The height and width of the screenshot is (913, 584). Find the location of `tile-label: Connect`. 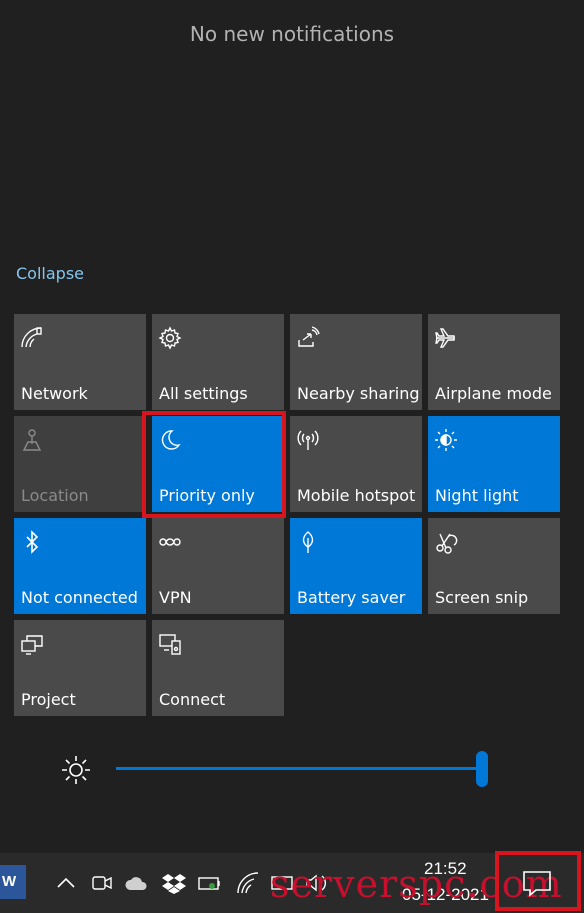

tile-label: Connect is located at coordinates (192, 699).